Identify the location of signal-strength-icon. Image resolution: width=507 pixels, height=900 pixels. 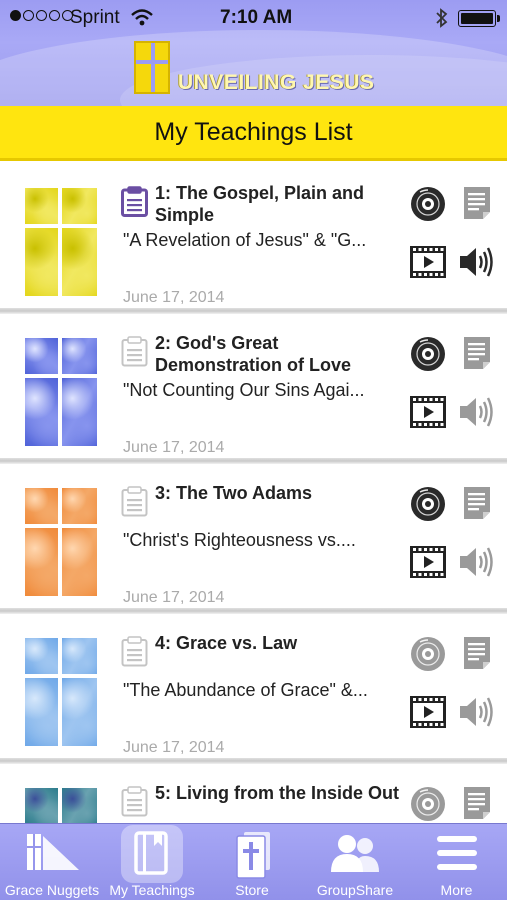
(41, 15).